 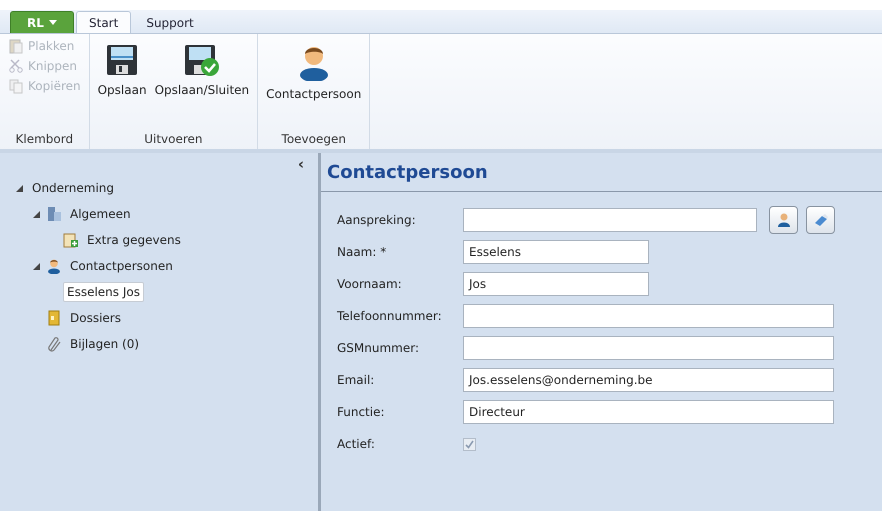 I want to click on eraser-icon, so click(x=820, y=220).